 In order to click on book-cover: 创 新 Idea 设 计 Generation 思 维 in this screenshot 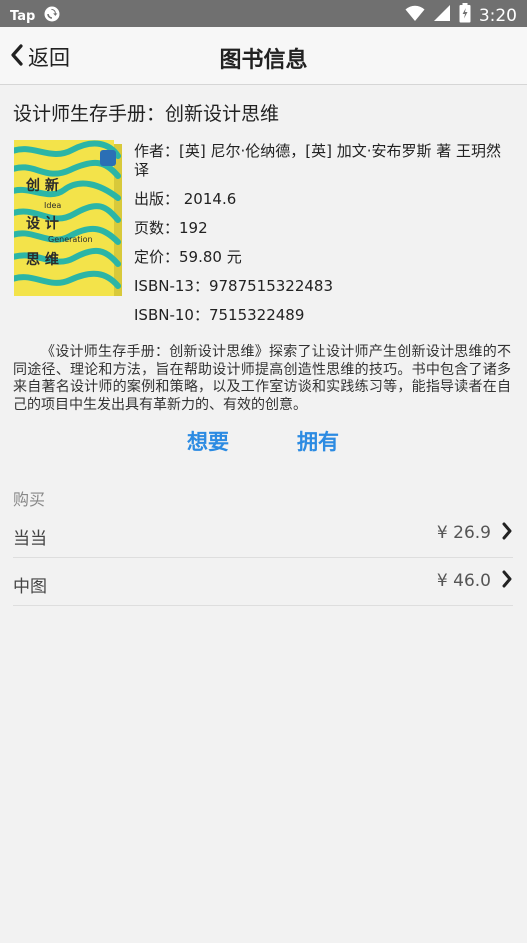, I will do `click(64, 218)`.